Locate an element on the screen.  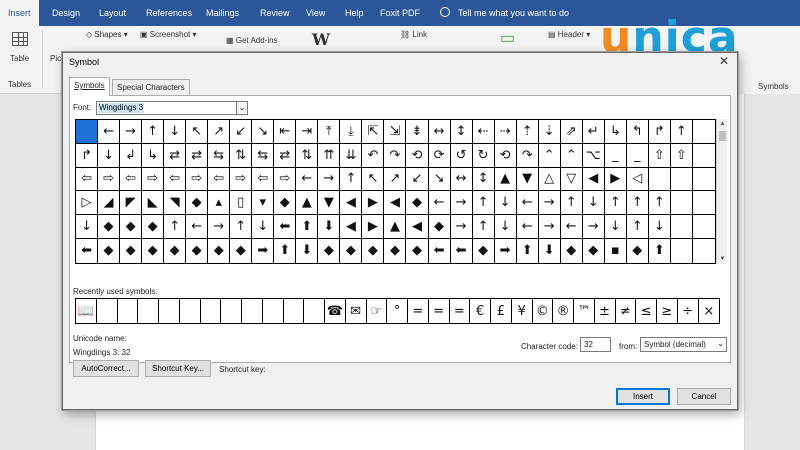
symbol-cell: ⟲ is located at coordinates (417, 155).